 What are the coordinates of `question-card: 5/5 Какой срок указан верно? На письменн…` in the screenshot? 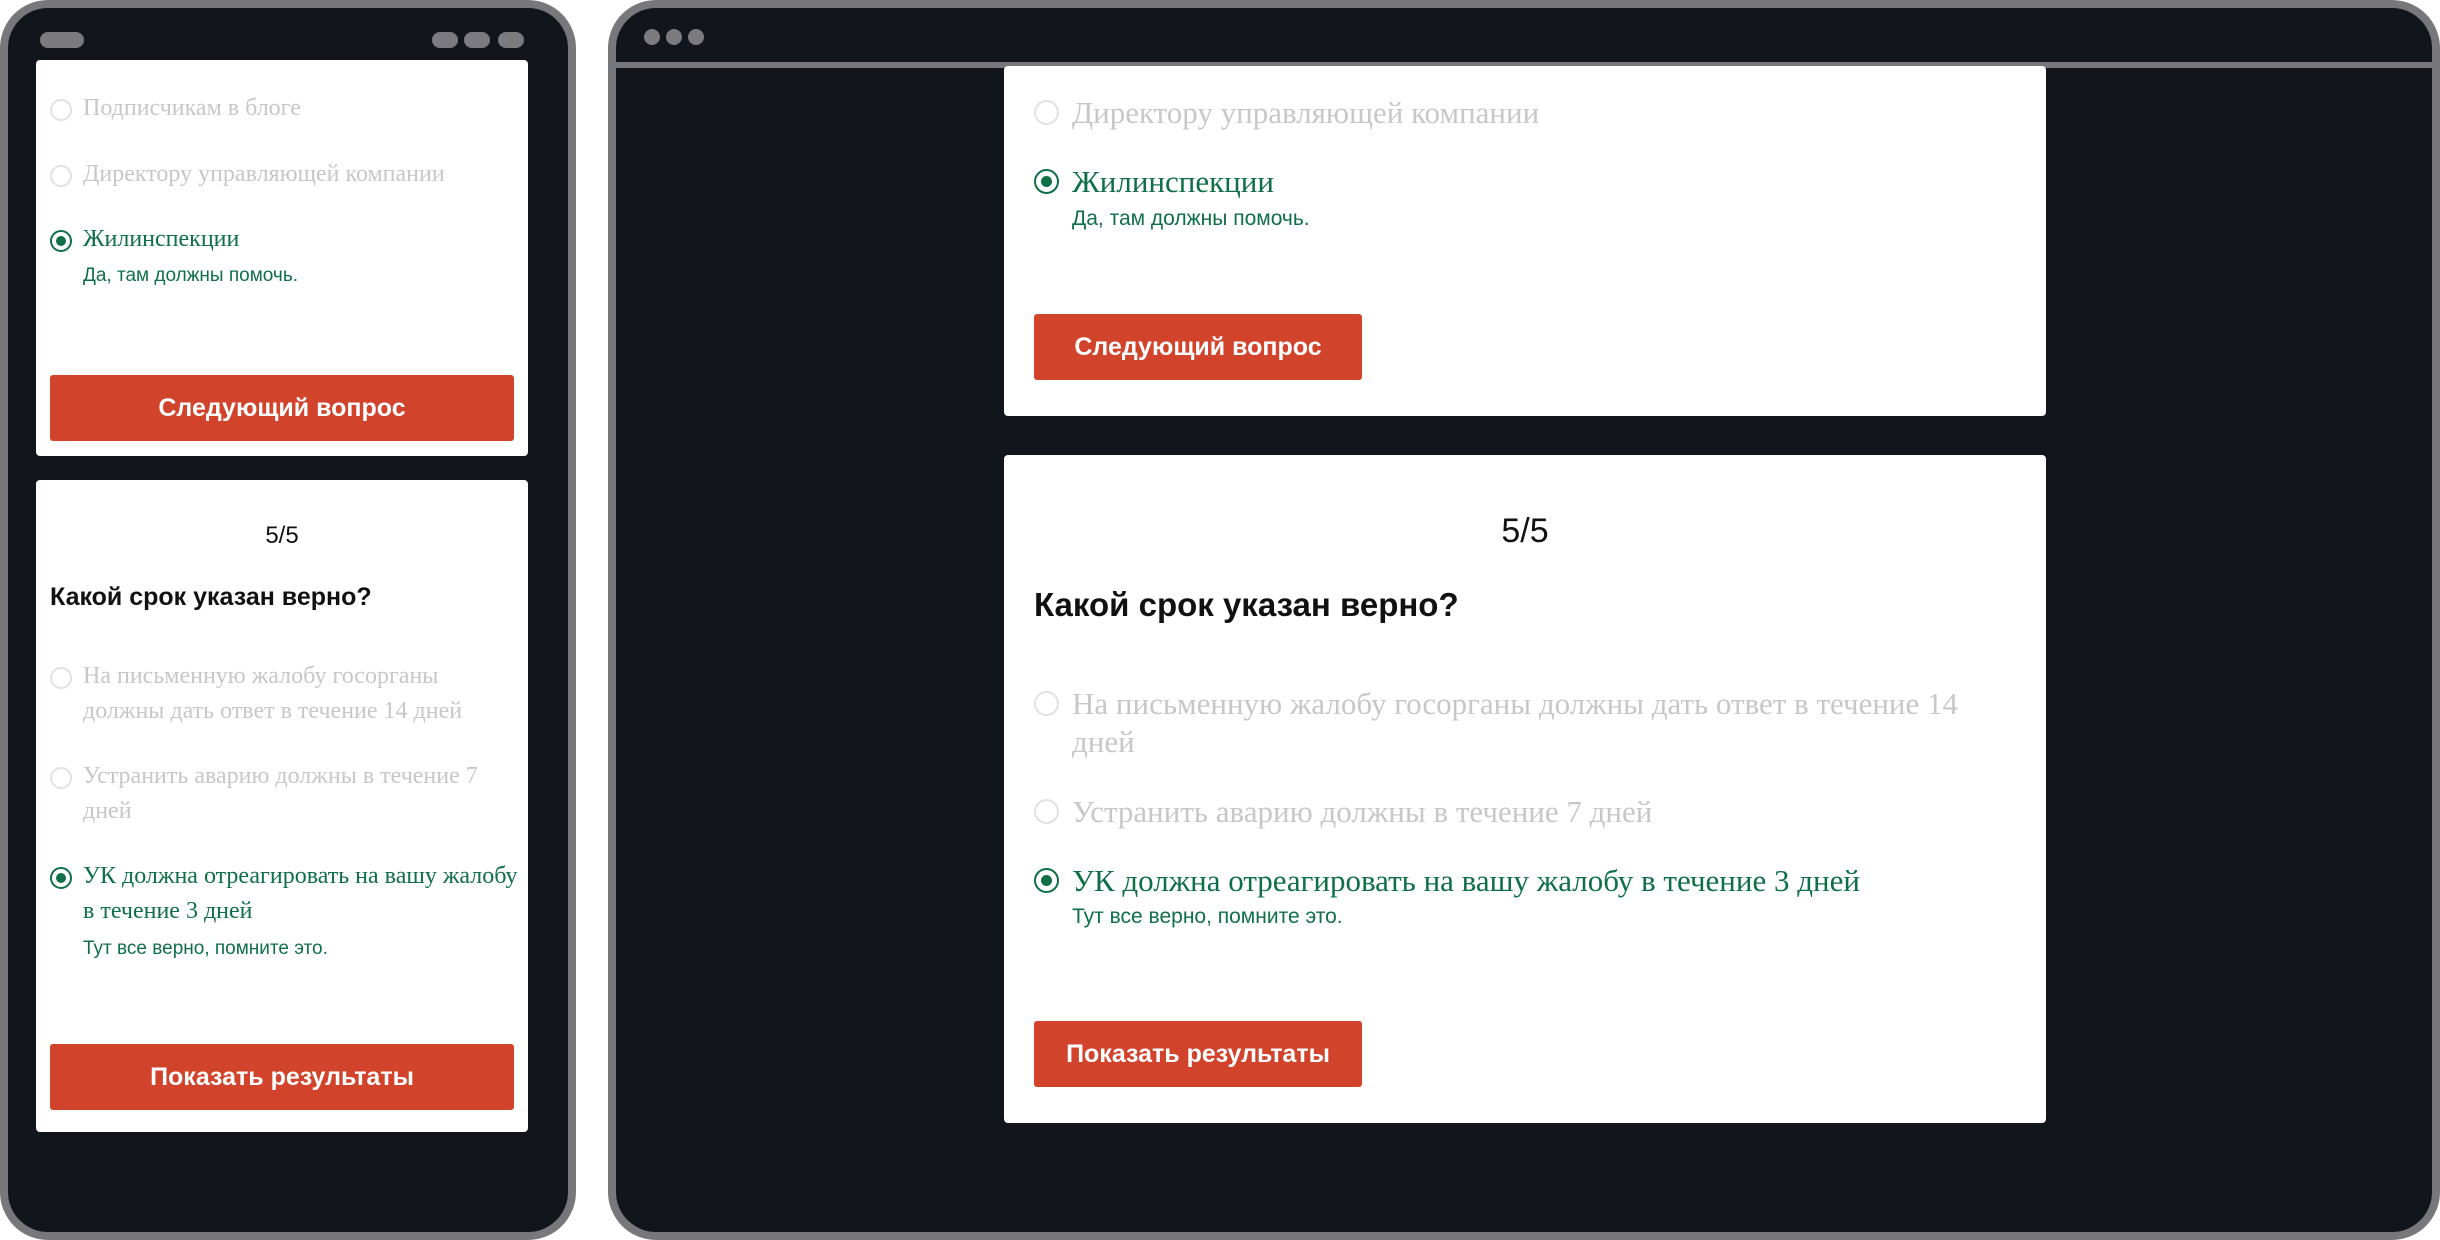 It's located at (282, 806).